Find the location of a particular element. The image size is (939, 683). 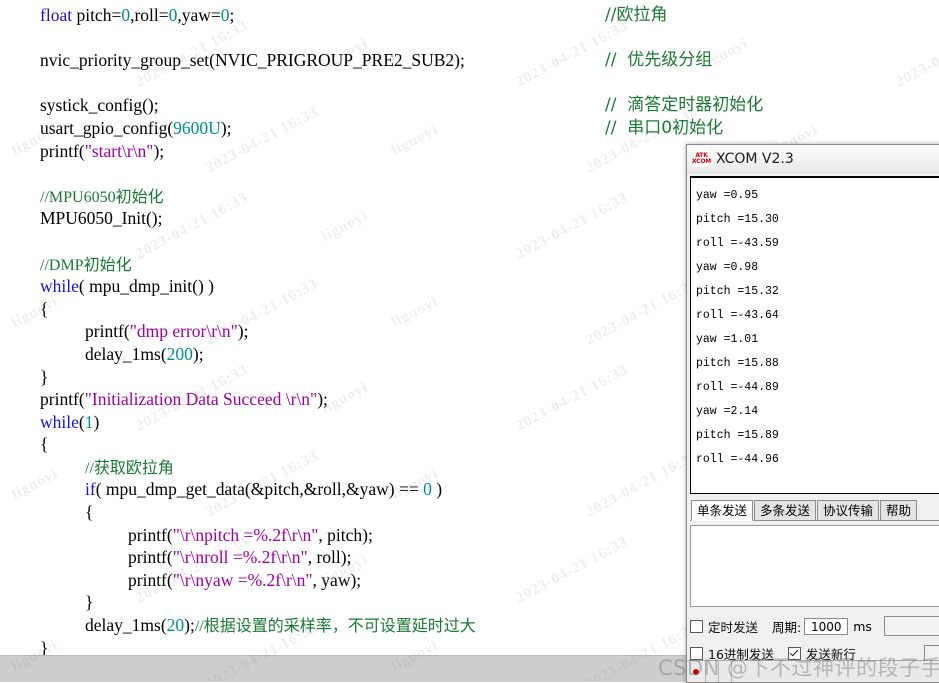

timed-send-label: 定时发送 is located at coordinates (733, 627).